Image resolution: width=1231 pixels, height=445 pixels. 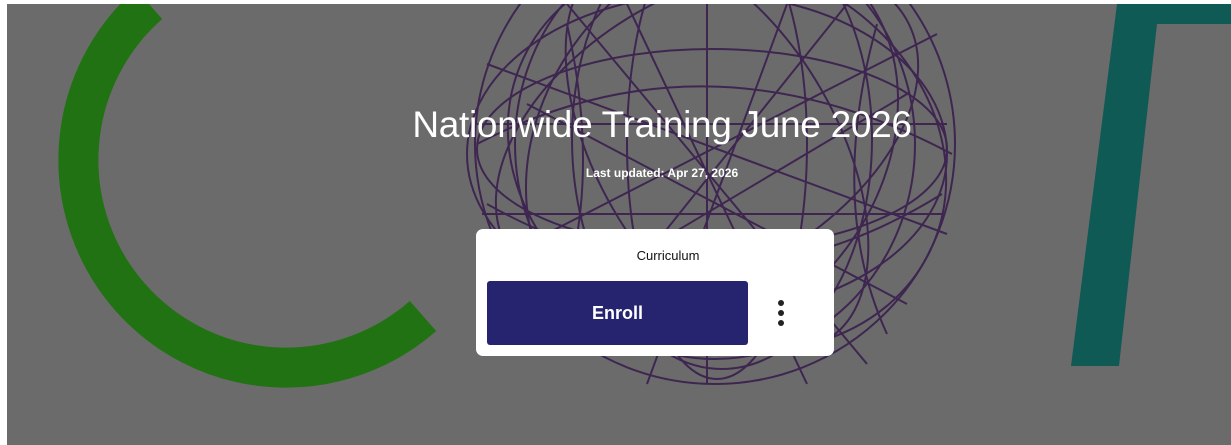 I want to click on curriculum-label: Curriculum, so click(x=668, y=255).